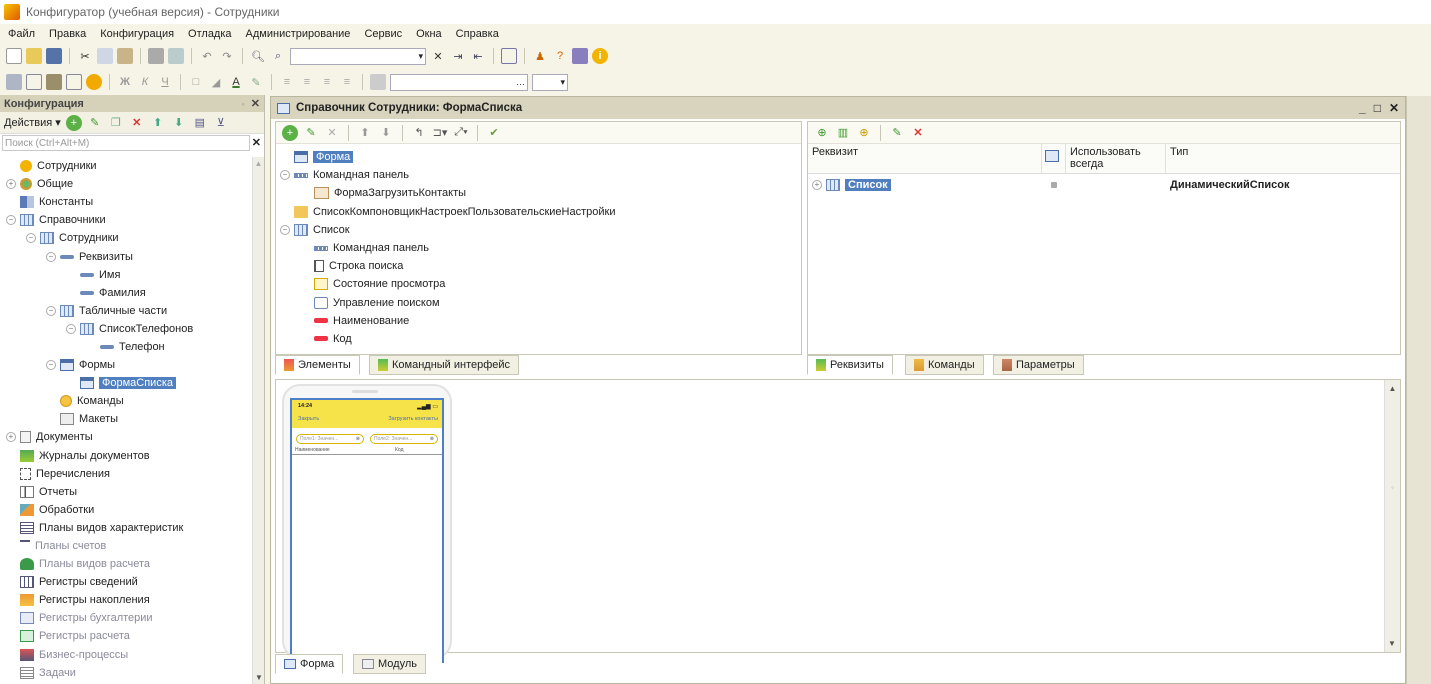 Image resolution: width=1431 pixels, height=684 pixels. What do you see at coordinates (478, 56) in the screenshot?
I see `find-prev-icon: ⇤` at bounding box center [478, 56].